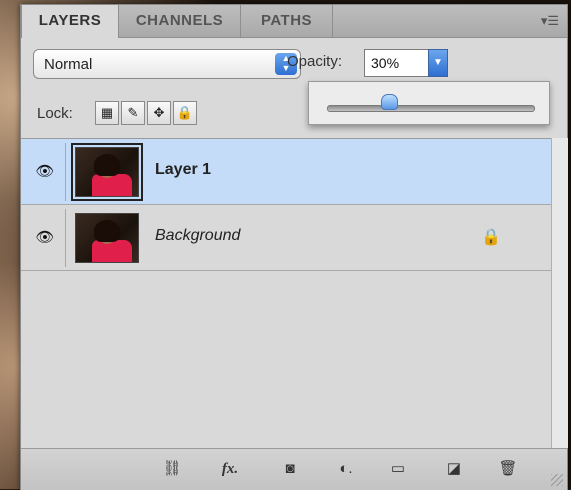  What do you see at coordinates (431, 108) in the screenshot?
I see `opacity-slider-track` at bounding box center [431, 108].